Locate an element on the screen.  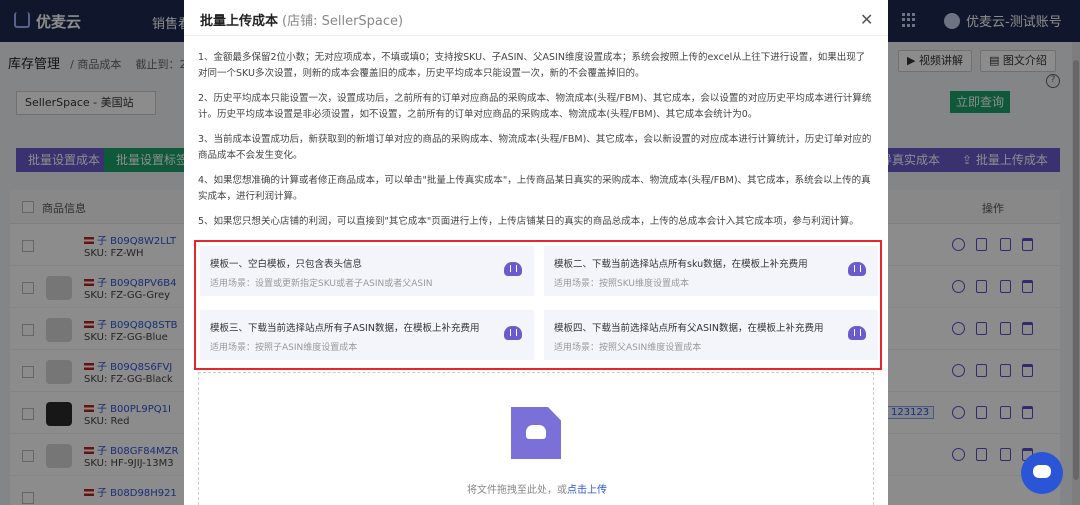
chat-support-icon is located at coordinates (1042, 473).